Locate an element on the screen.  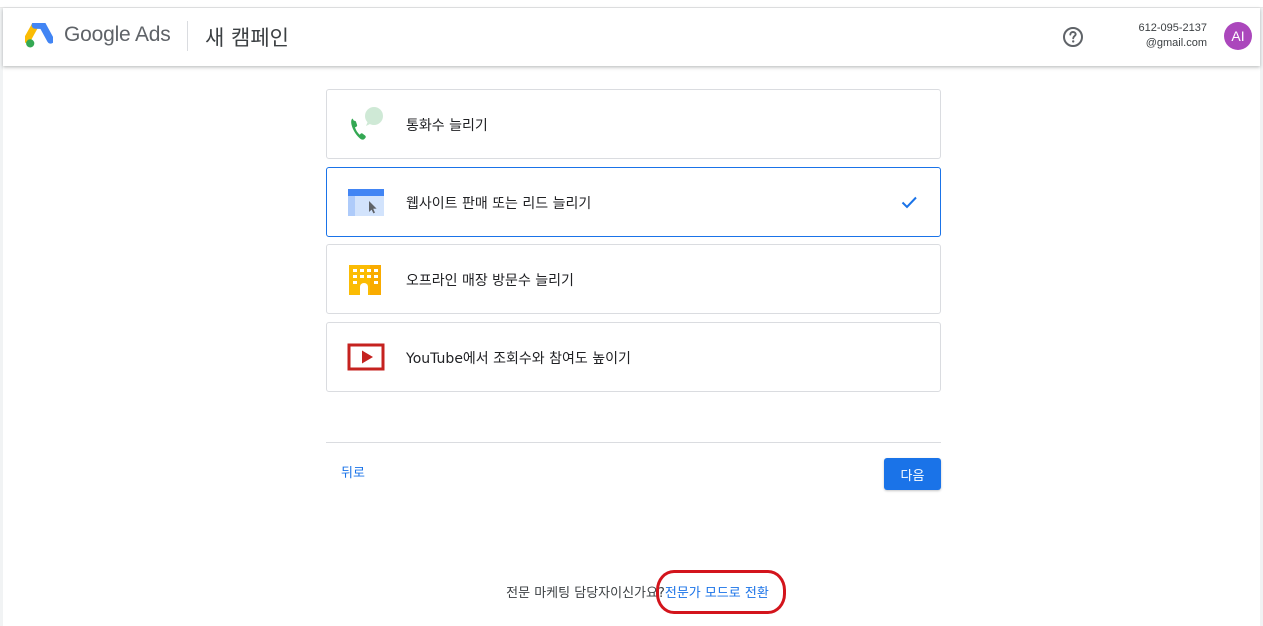
youtube-play-icon is located at coordinates (366, 357).